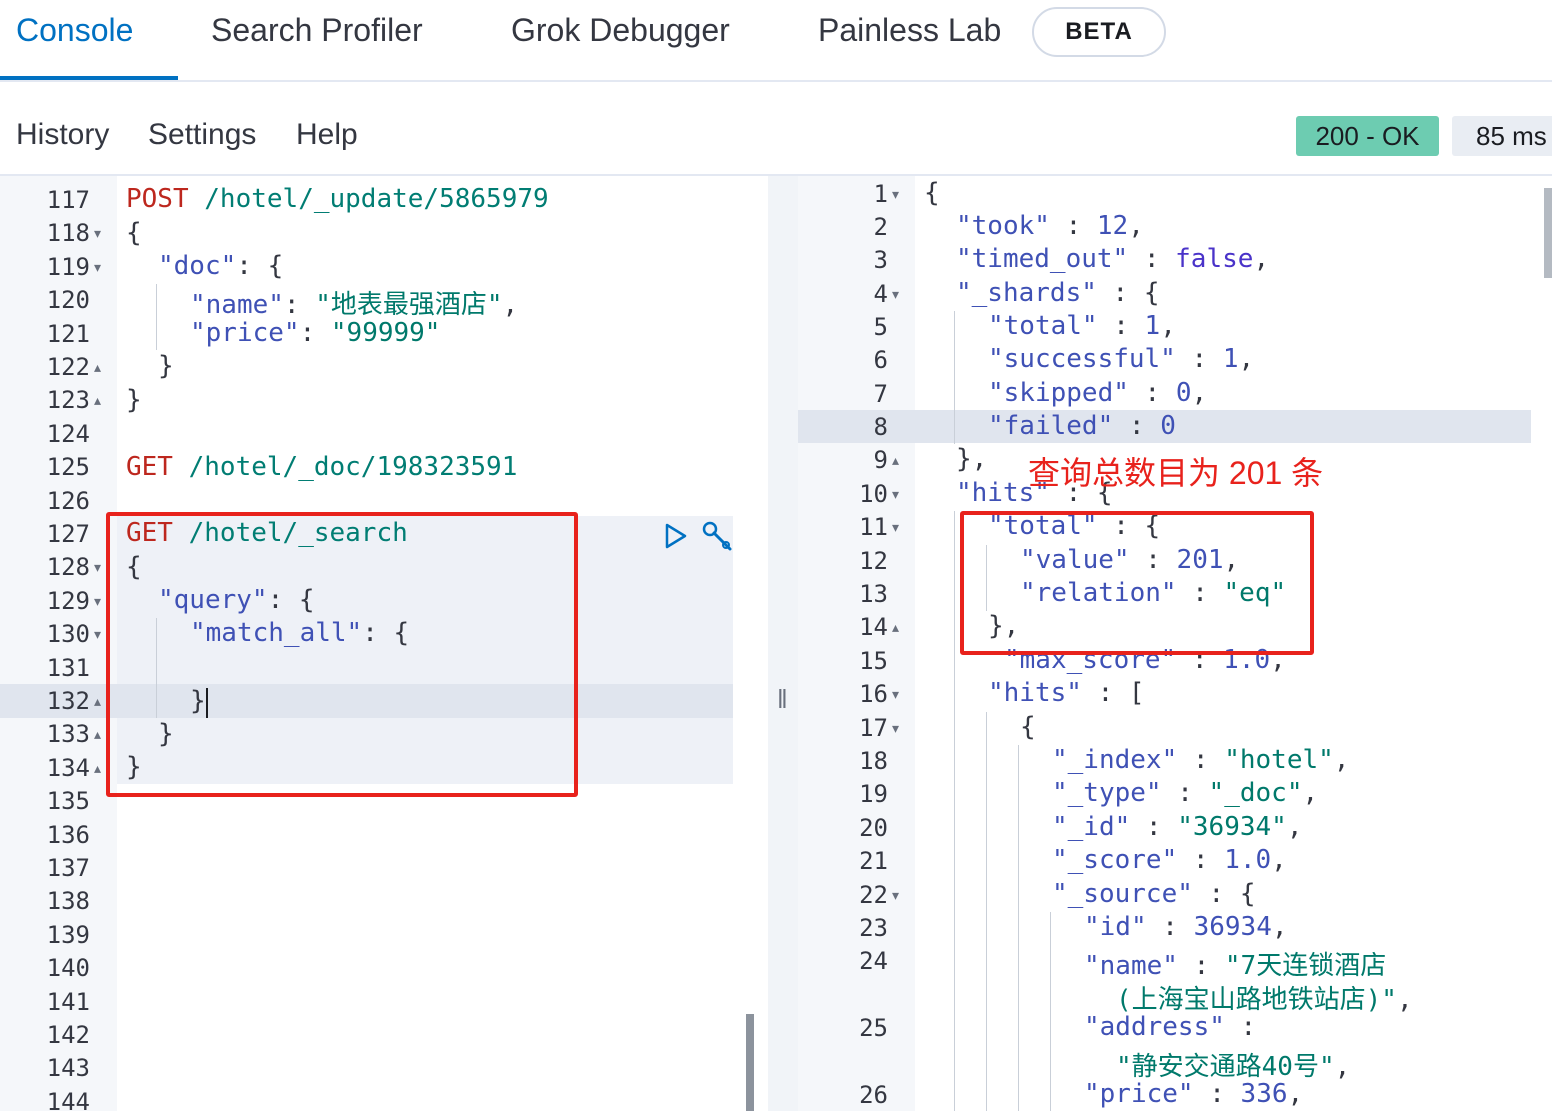 This screenshot has height=1111, width=1552. What do you see at coordinates (1082, 326) in the screenshot?
I see `code-line: "total" : 1,` at bounding box center [1082, 326].